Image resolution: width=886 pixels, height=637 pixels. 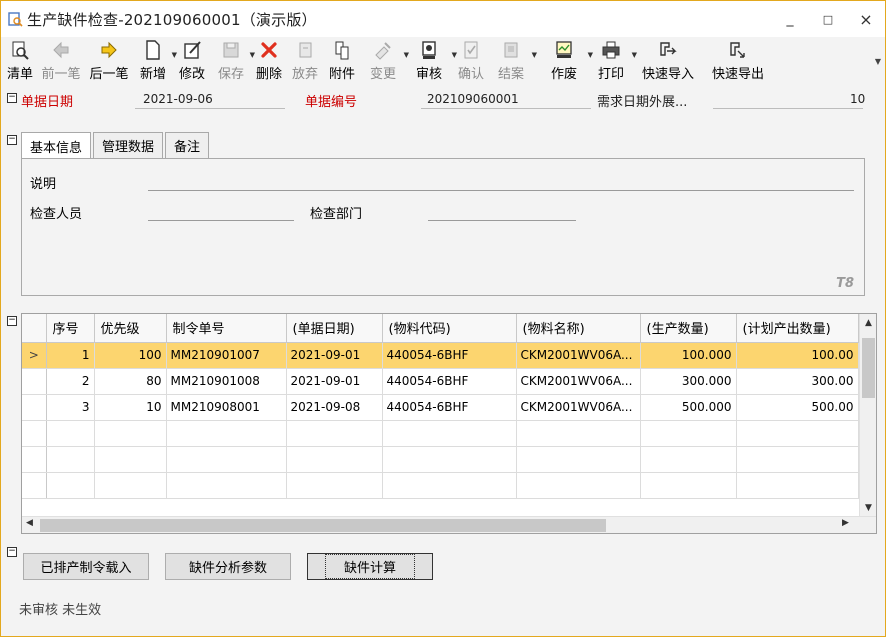 I want to click on tabs-collapse-icon: −, so click(x=12, y=140).